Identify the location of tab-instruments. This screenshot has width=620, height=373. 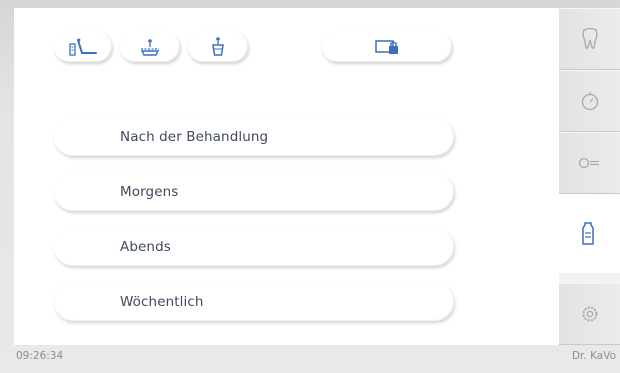
(589, 163).